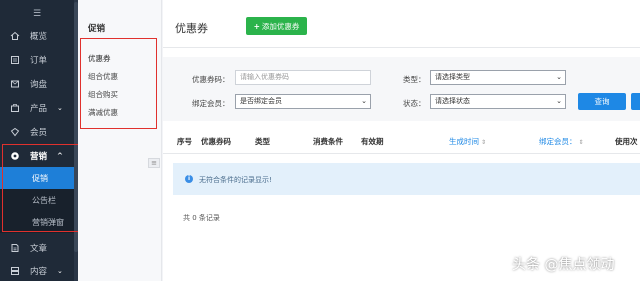 This screenshot has width=640, height=281. I want to click on highlight-box-marketing, so click(43, 188).